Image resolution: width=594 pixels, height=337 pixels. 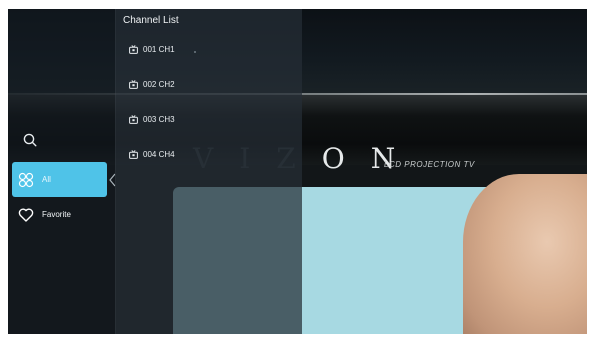 I want to click on channel-item-001: 001 CH1, so click(x=152, y=49).